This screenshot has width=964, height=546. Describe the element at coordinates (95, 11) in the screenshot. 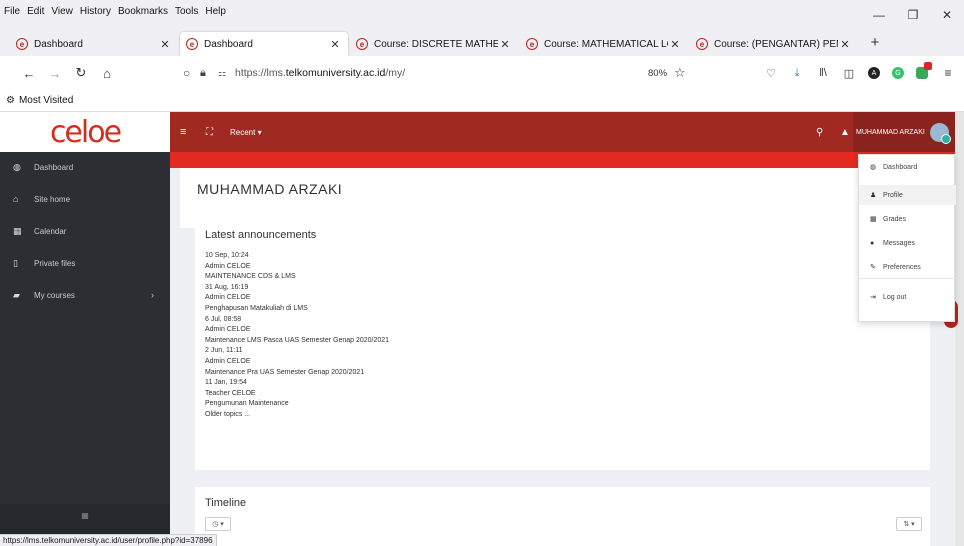

I see `menu-history: History` at that location.